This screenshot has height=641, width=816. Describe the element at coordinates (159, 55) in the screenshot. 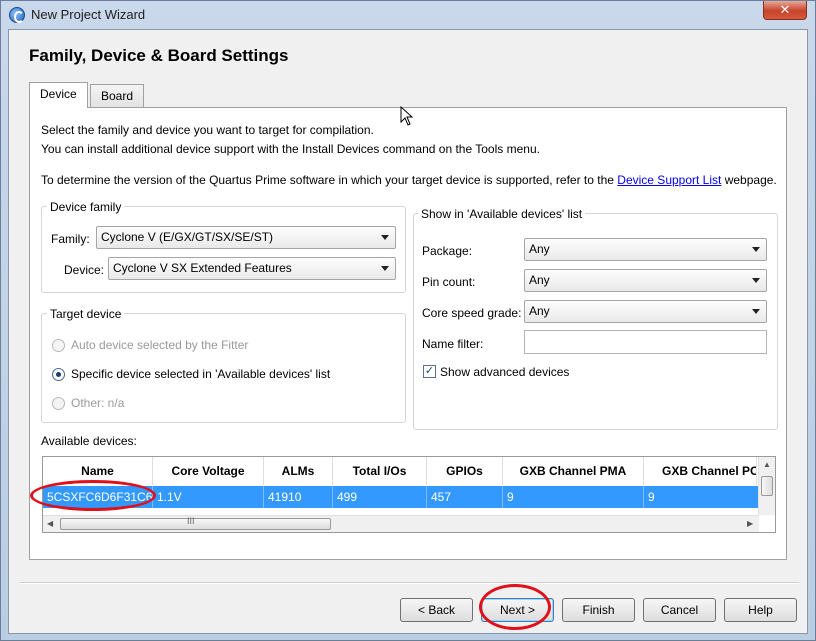

I see `page-title: Family, Device & Board Settings` at that location.